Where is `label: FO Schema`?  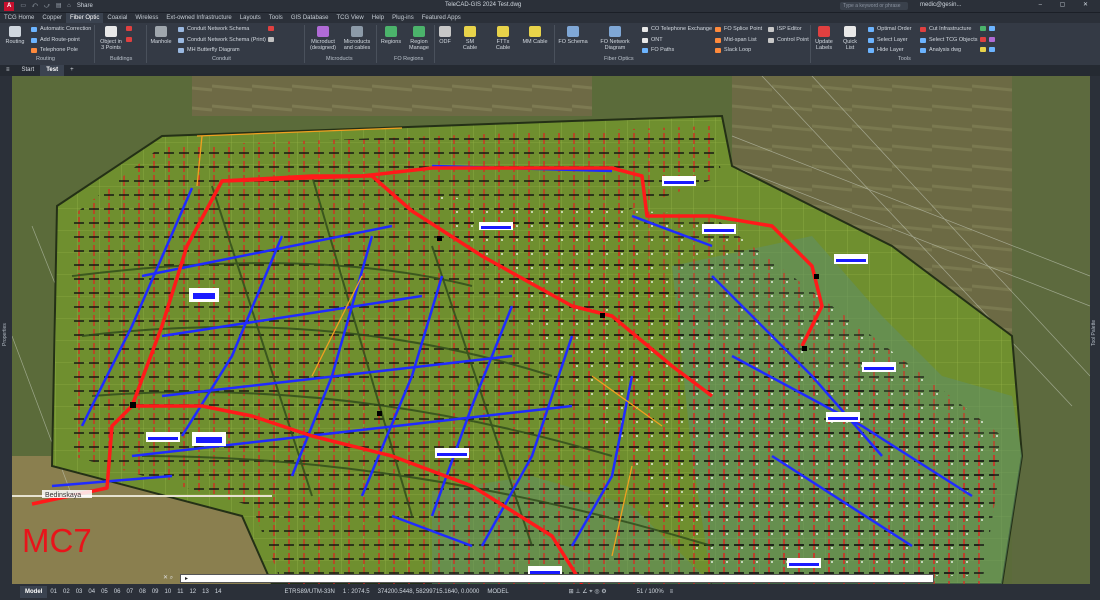
label: FO Schema is located at coordinates (573, 42).